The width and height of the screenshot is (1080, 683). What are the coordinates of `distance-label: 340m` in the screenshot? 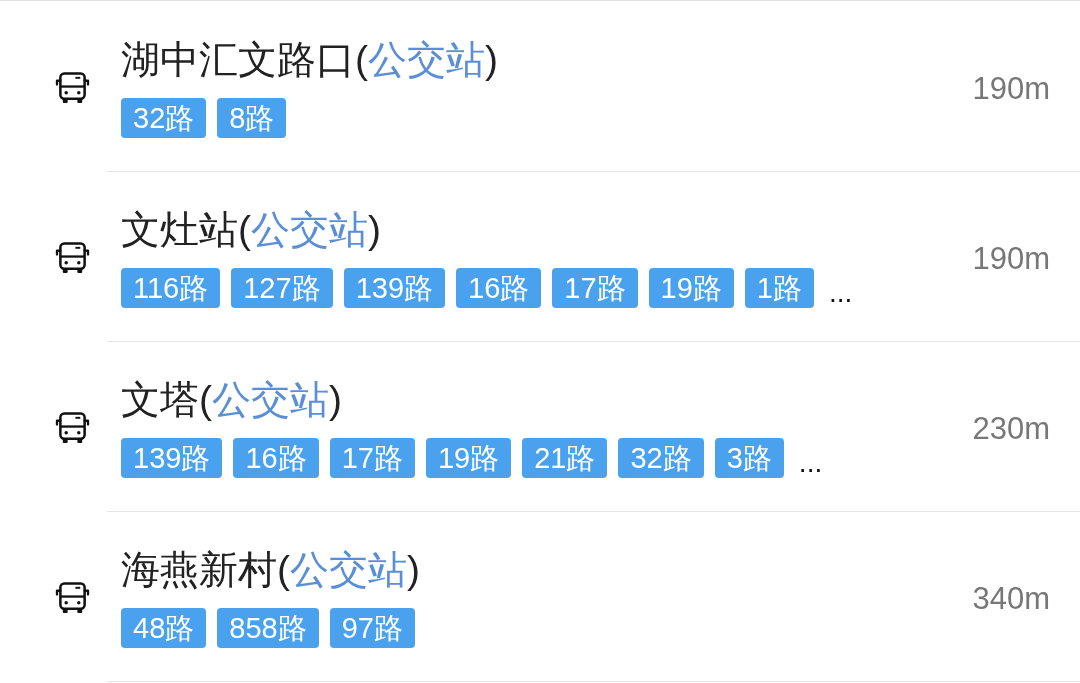 It's located at (1011, 598).